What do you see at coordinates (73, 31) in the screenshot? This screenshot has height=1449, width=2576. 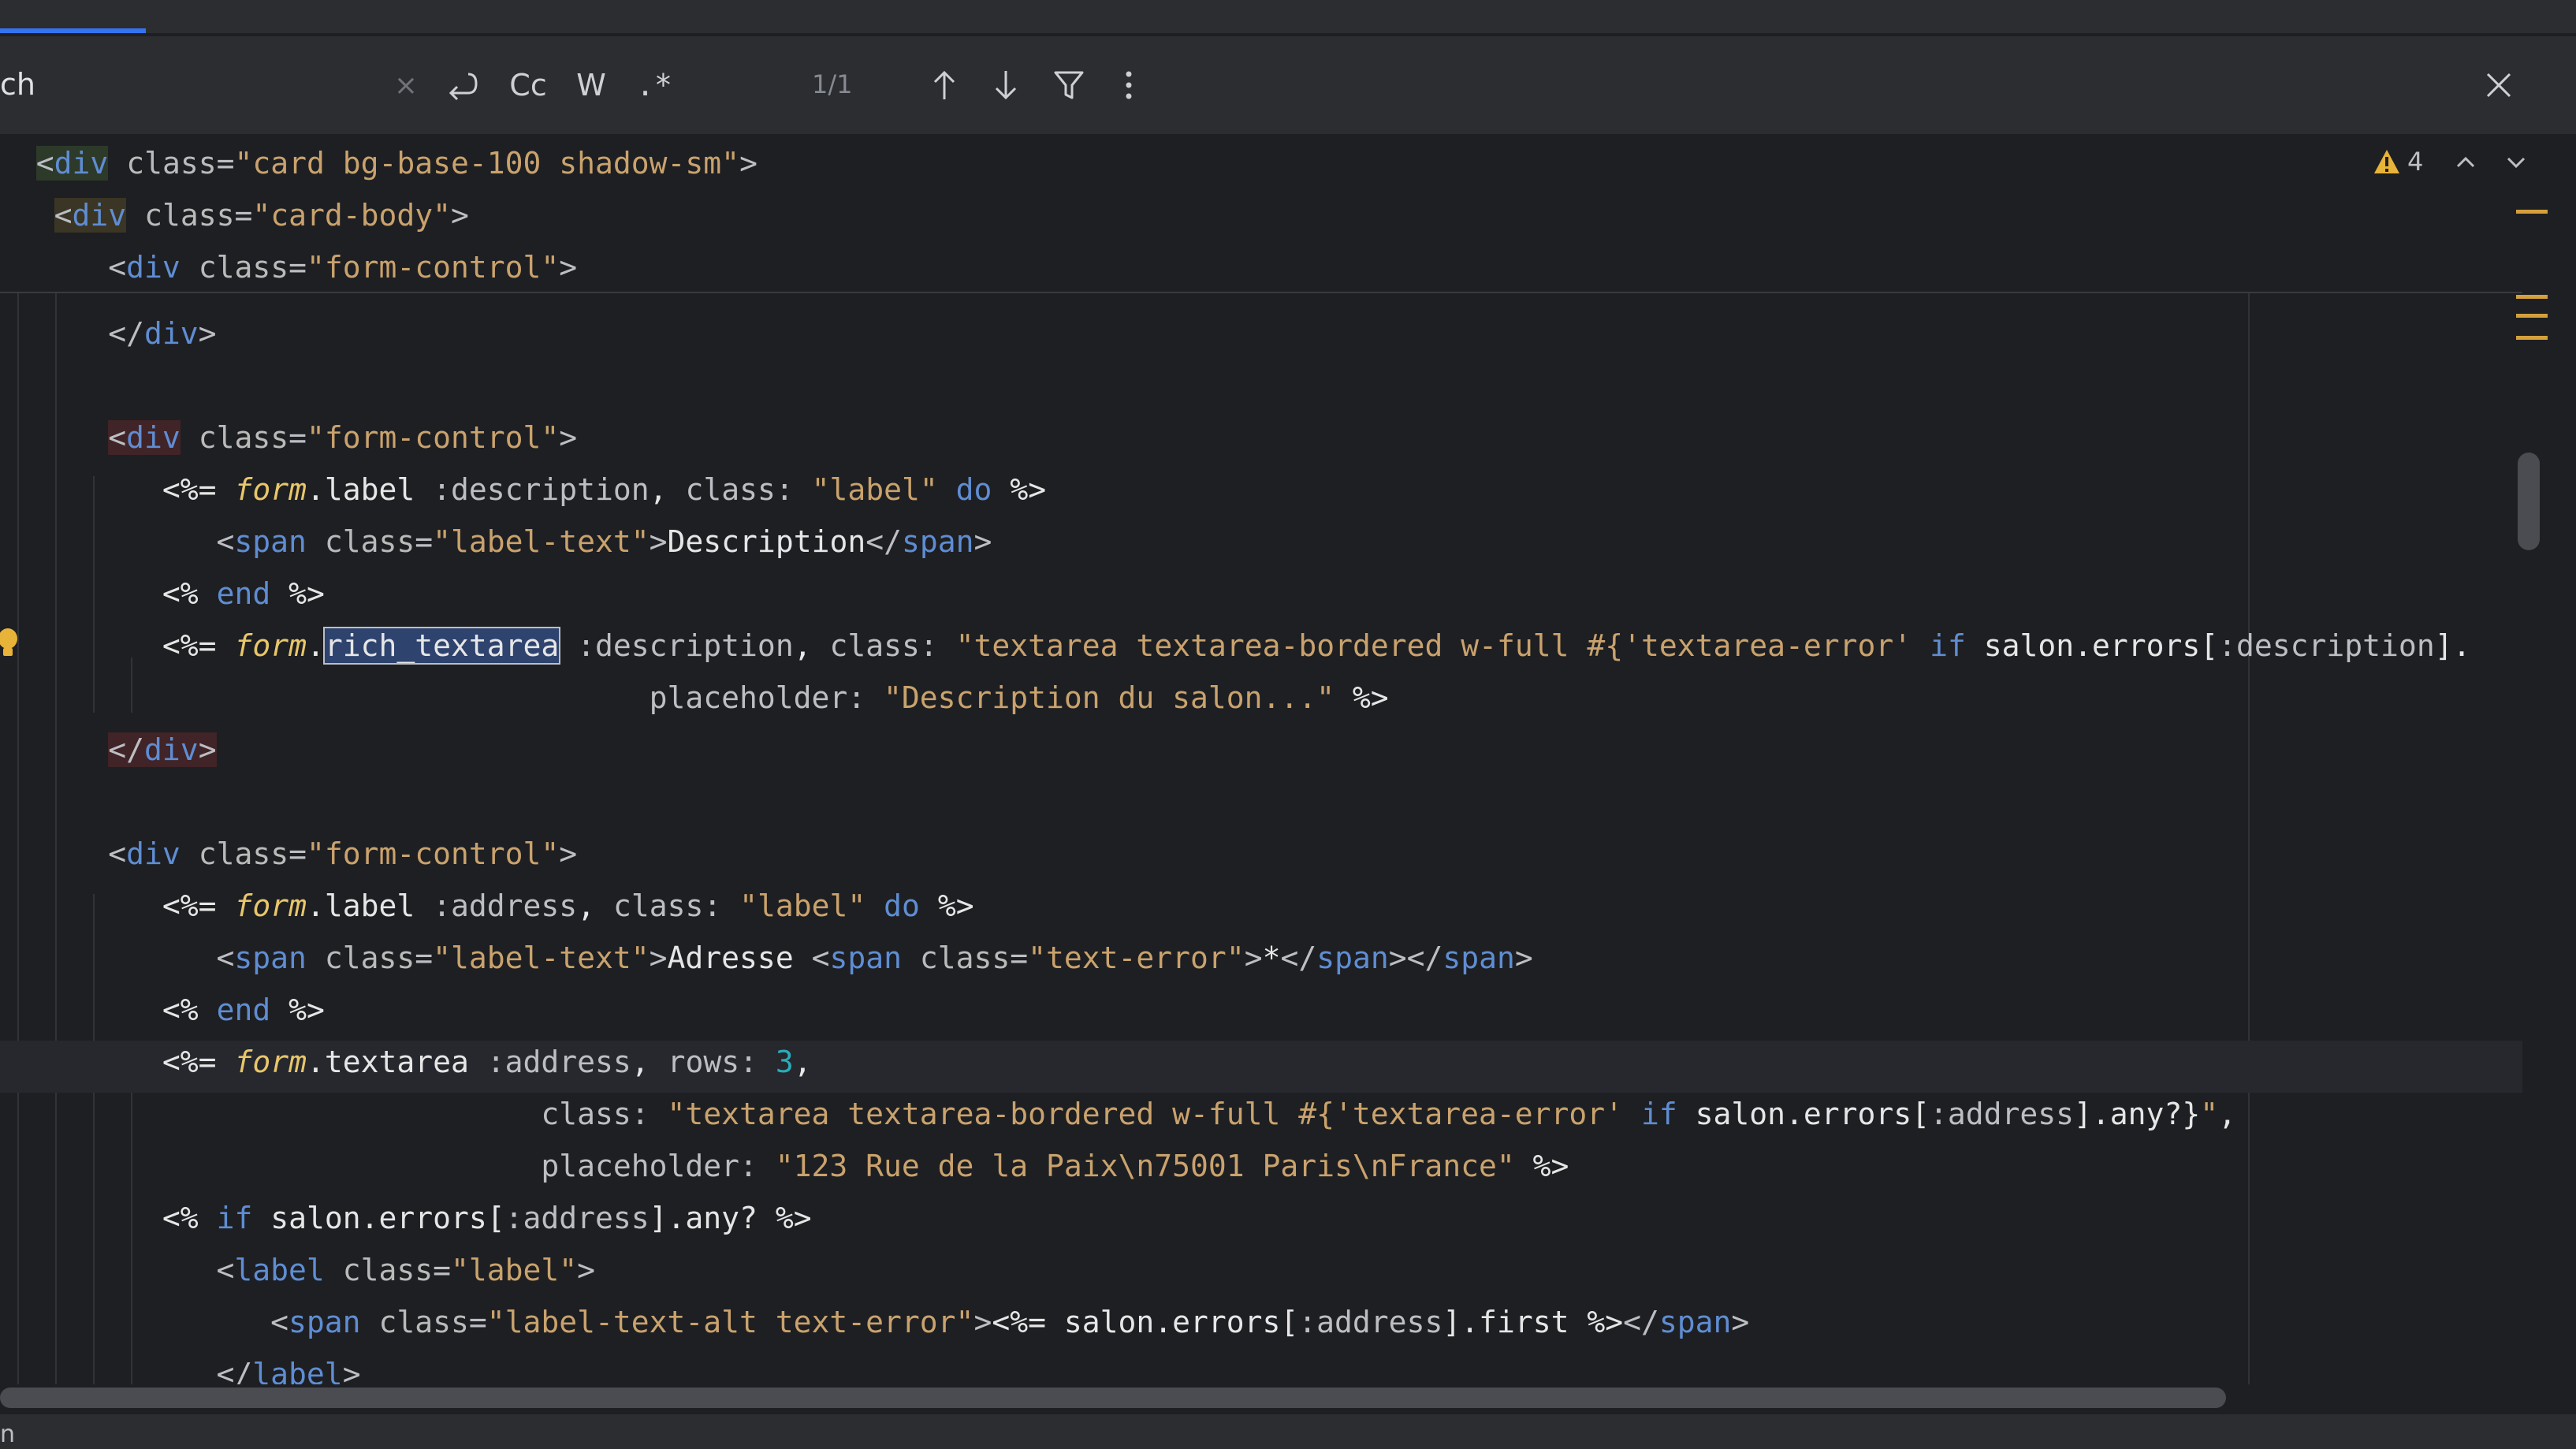 I see `active-tab-indicator` at bounding box center [73, 31].